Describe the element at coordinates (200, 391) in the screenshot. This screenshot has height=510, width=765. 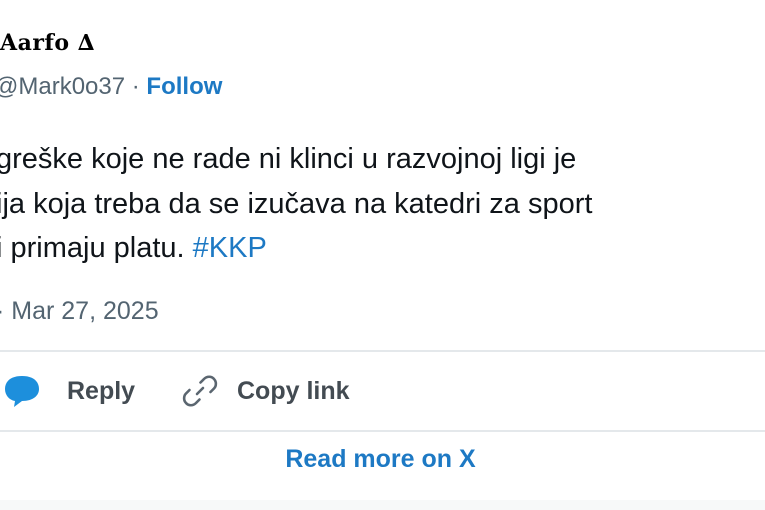
I see `link-chain-icon` at that location.